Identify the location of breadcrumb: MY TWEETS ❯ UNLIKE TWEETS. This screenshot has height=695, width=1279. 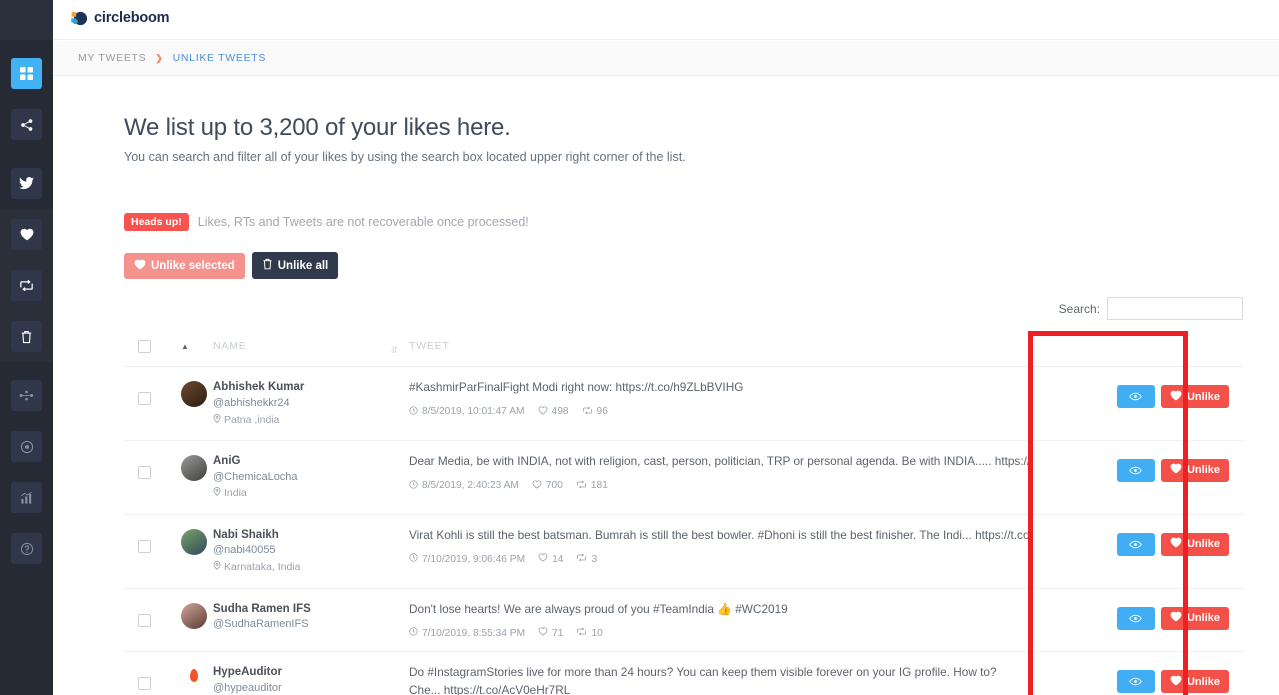
(666, 58).